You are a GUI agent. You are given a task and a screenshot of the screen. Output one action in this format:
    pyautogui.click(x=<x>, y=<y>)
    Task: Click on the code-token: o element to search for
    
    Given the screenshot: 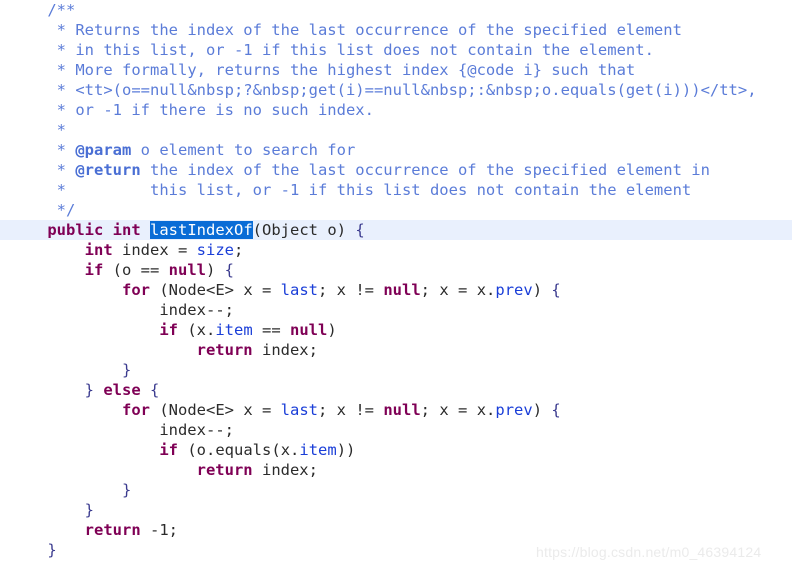 What is the action you would take?
    pyautogui.click(x=243, y=150)
    